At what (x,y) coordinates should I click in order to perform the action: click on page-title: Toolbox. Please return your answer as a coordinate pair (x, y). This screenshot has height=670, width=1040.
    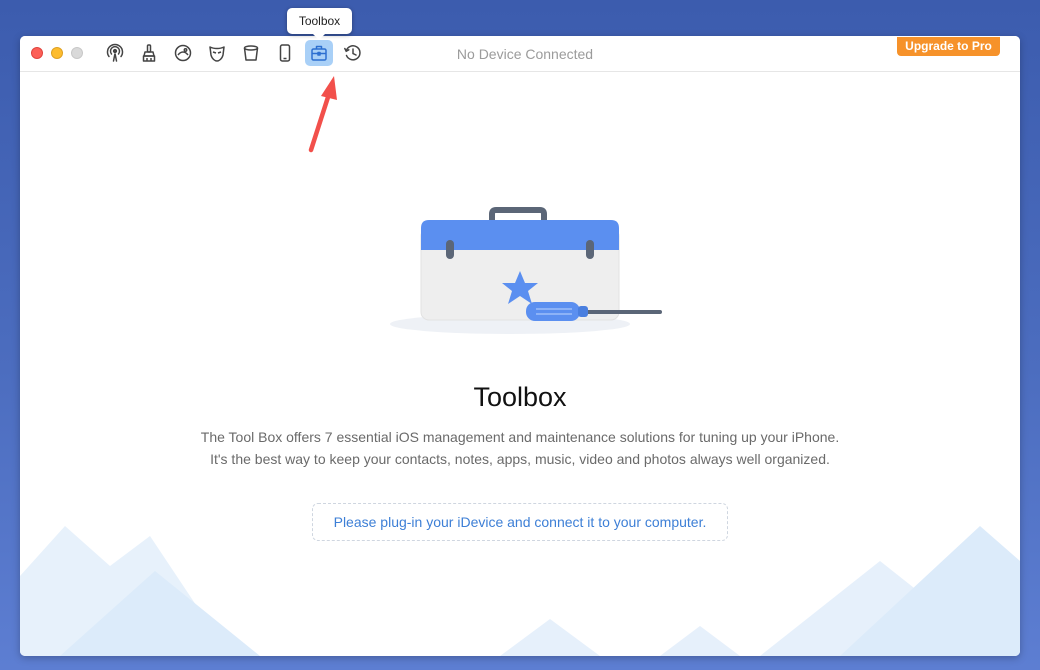
    Looking at the image, I should click on (520, 397).